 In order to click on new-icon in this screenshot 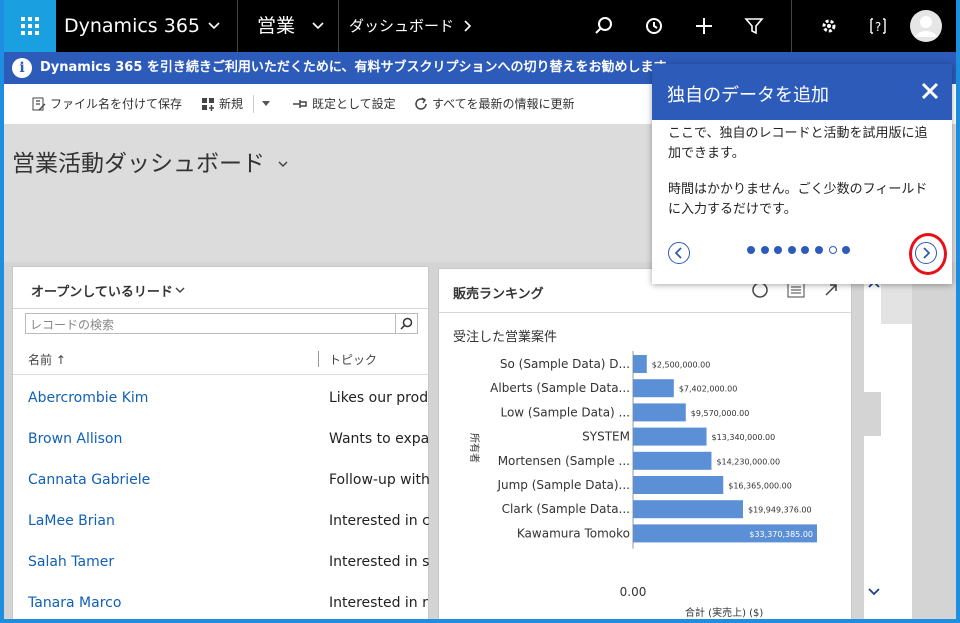, I will do `click(208, 104)`.